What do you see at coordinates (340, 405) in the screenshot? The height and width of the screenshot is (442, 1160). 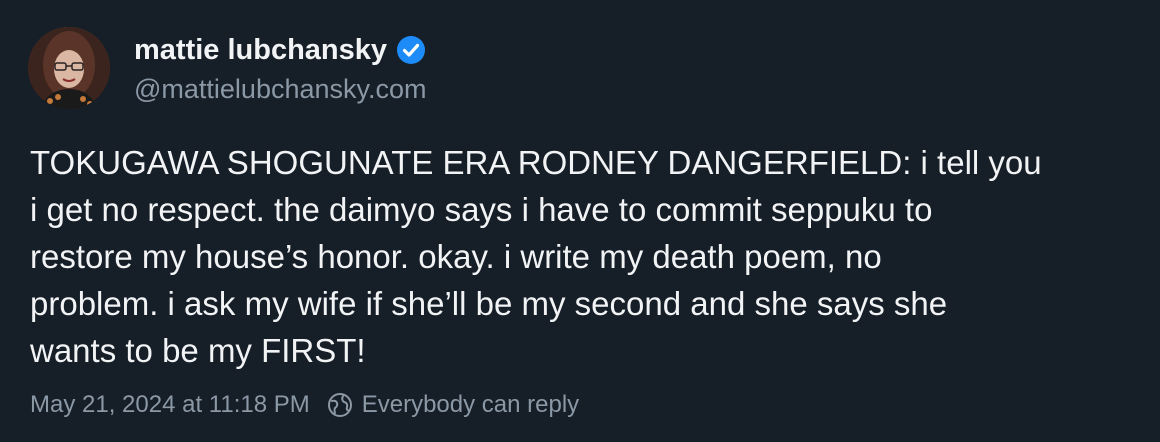 I see `globe-icon` at bounding box center [340, 405].